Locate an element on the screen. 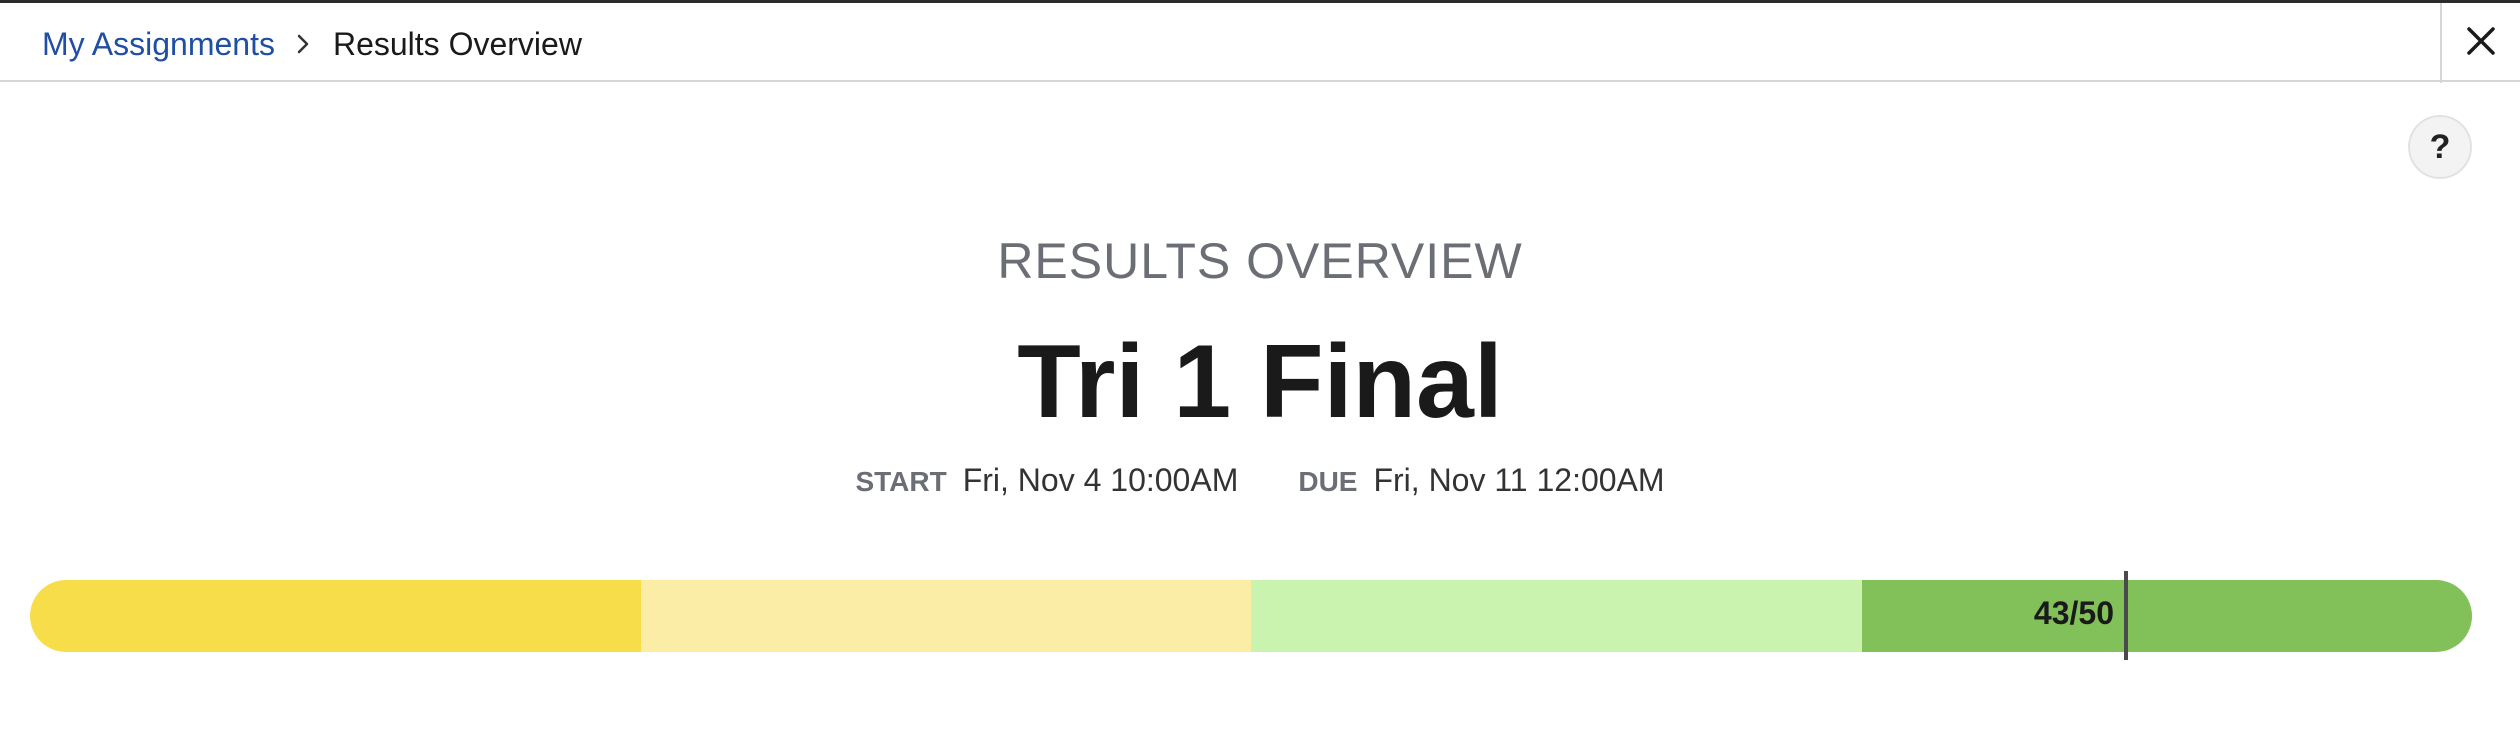 Image resolution: width=2520 pixels, height=732 pixels. results-header: RESULTS OVERVIEW is located at coordinates (1260, 261).